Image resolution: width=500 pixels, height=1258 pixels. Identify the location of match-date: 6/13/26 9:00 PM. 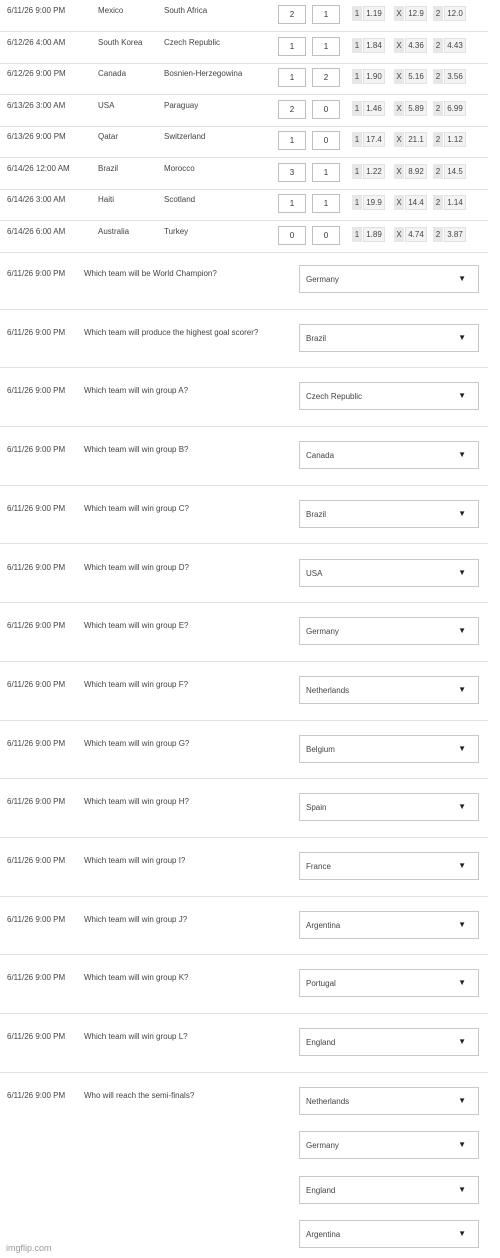
(36, 136).